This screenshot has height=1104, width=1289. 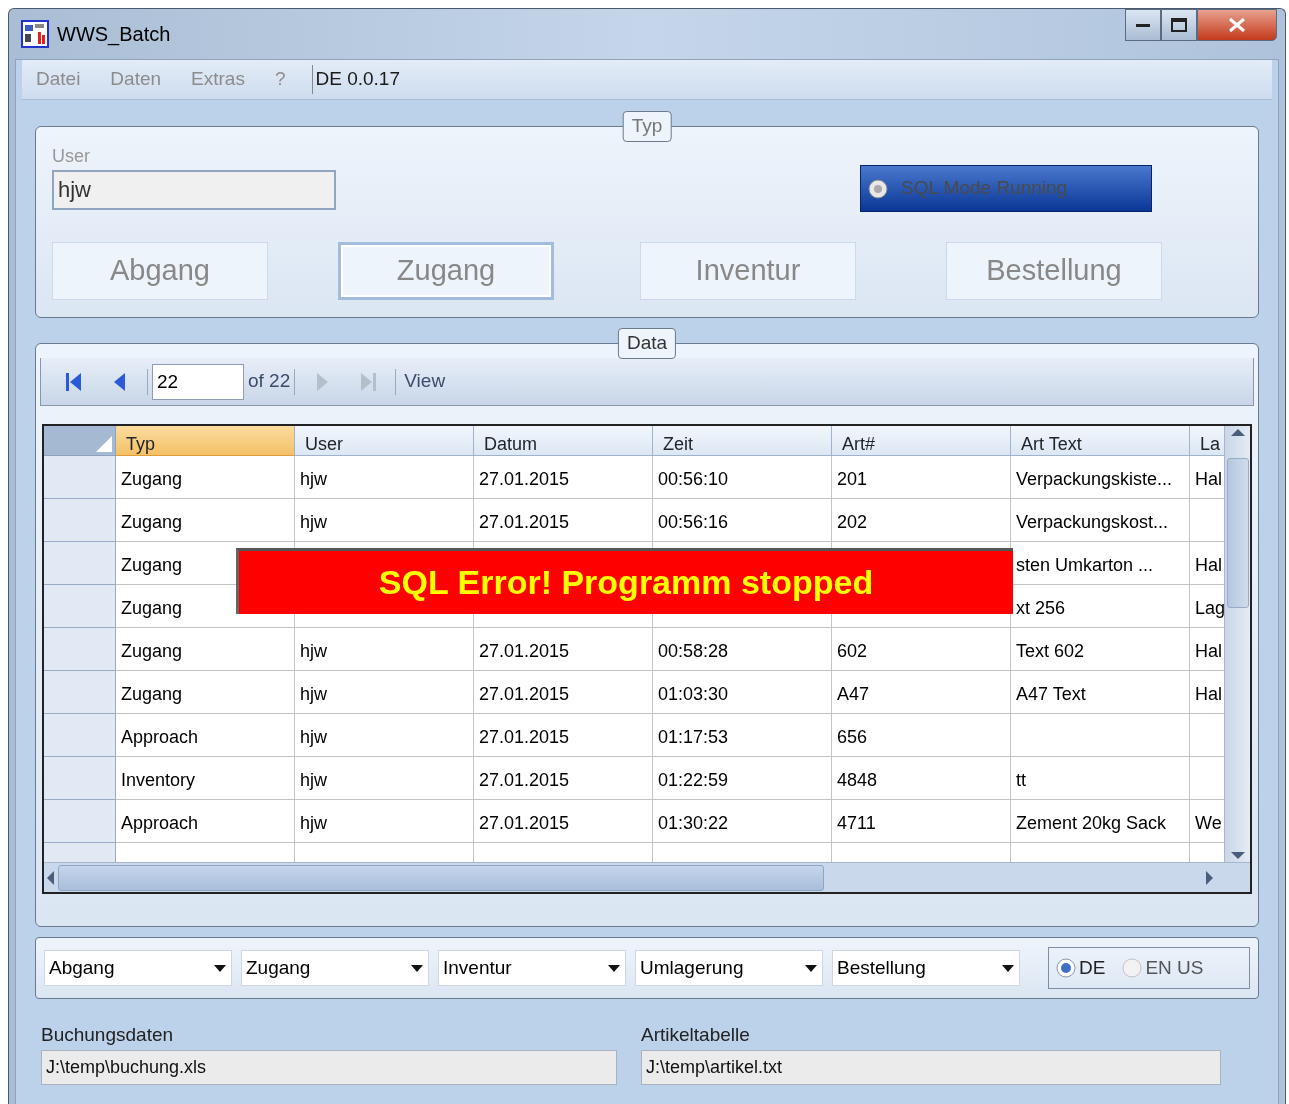 What do you see at coordinates (729, 968) in the screenshot?
I see `filter-dropdown: Umlagerung` at bounding box center [729, 968].